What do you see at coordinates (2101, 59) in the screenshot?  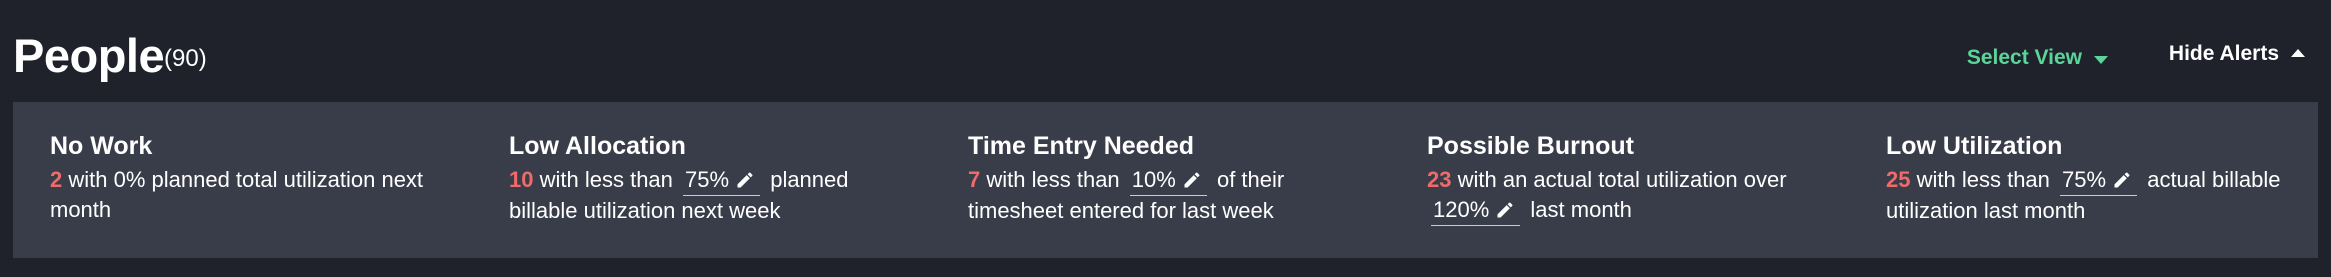 I see `chevron-down-icon` at bounding box center [2101, 59].